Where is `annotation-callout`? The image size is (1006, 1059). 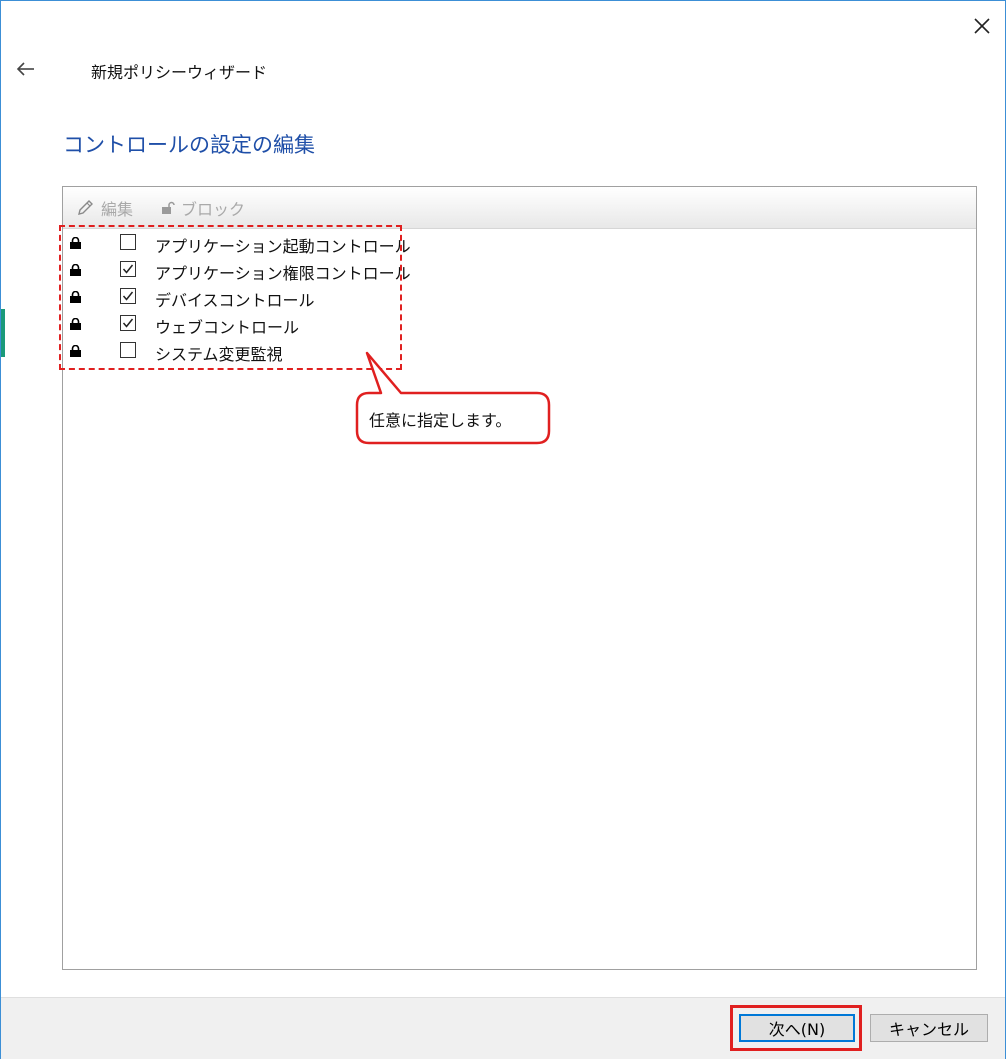
annotation-callout is located at coordinates (453, 398).